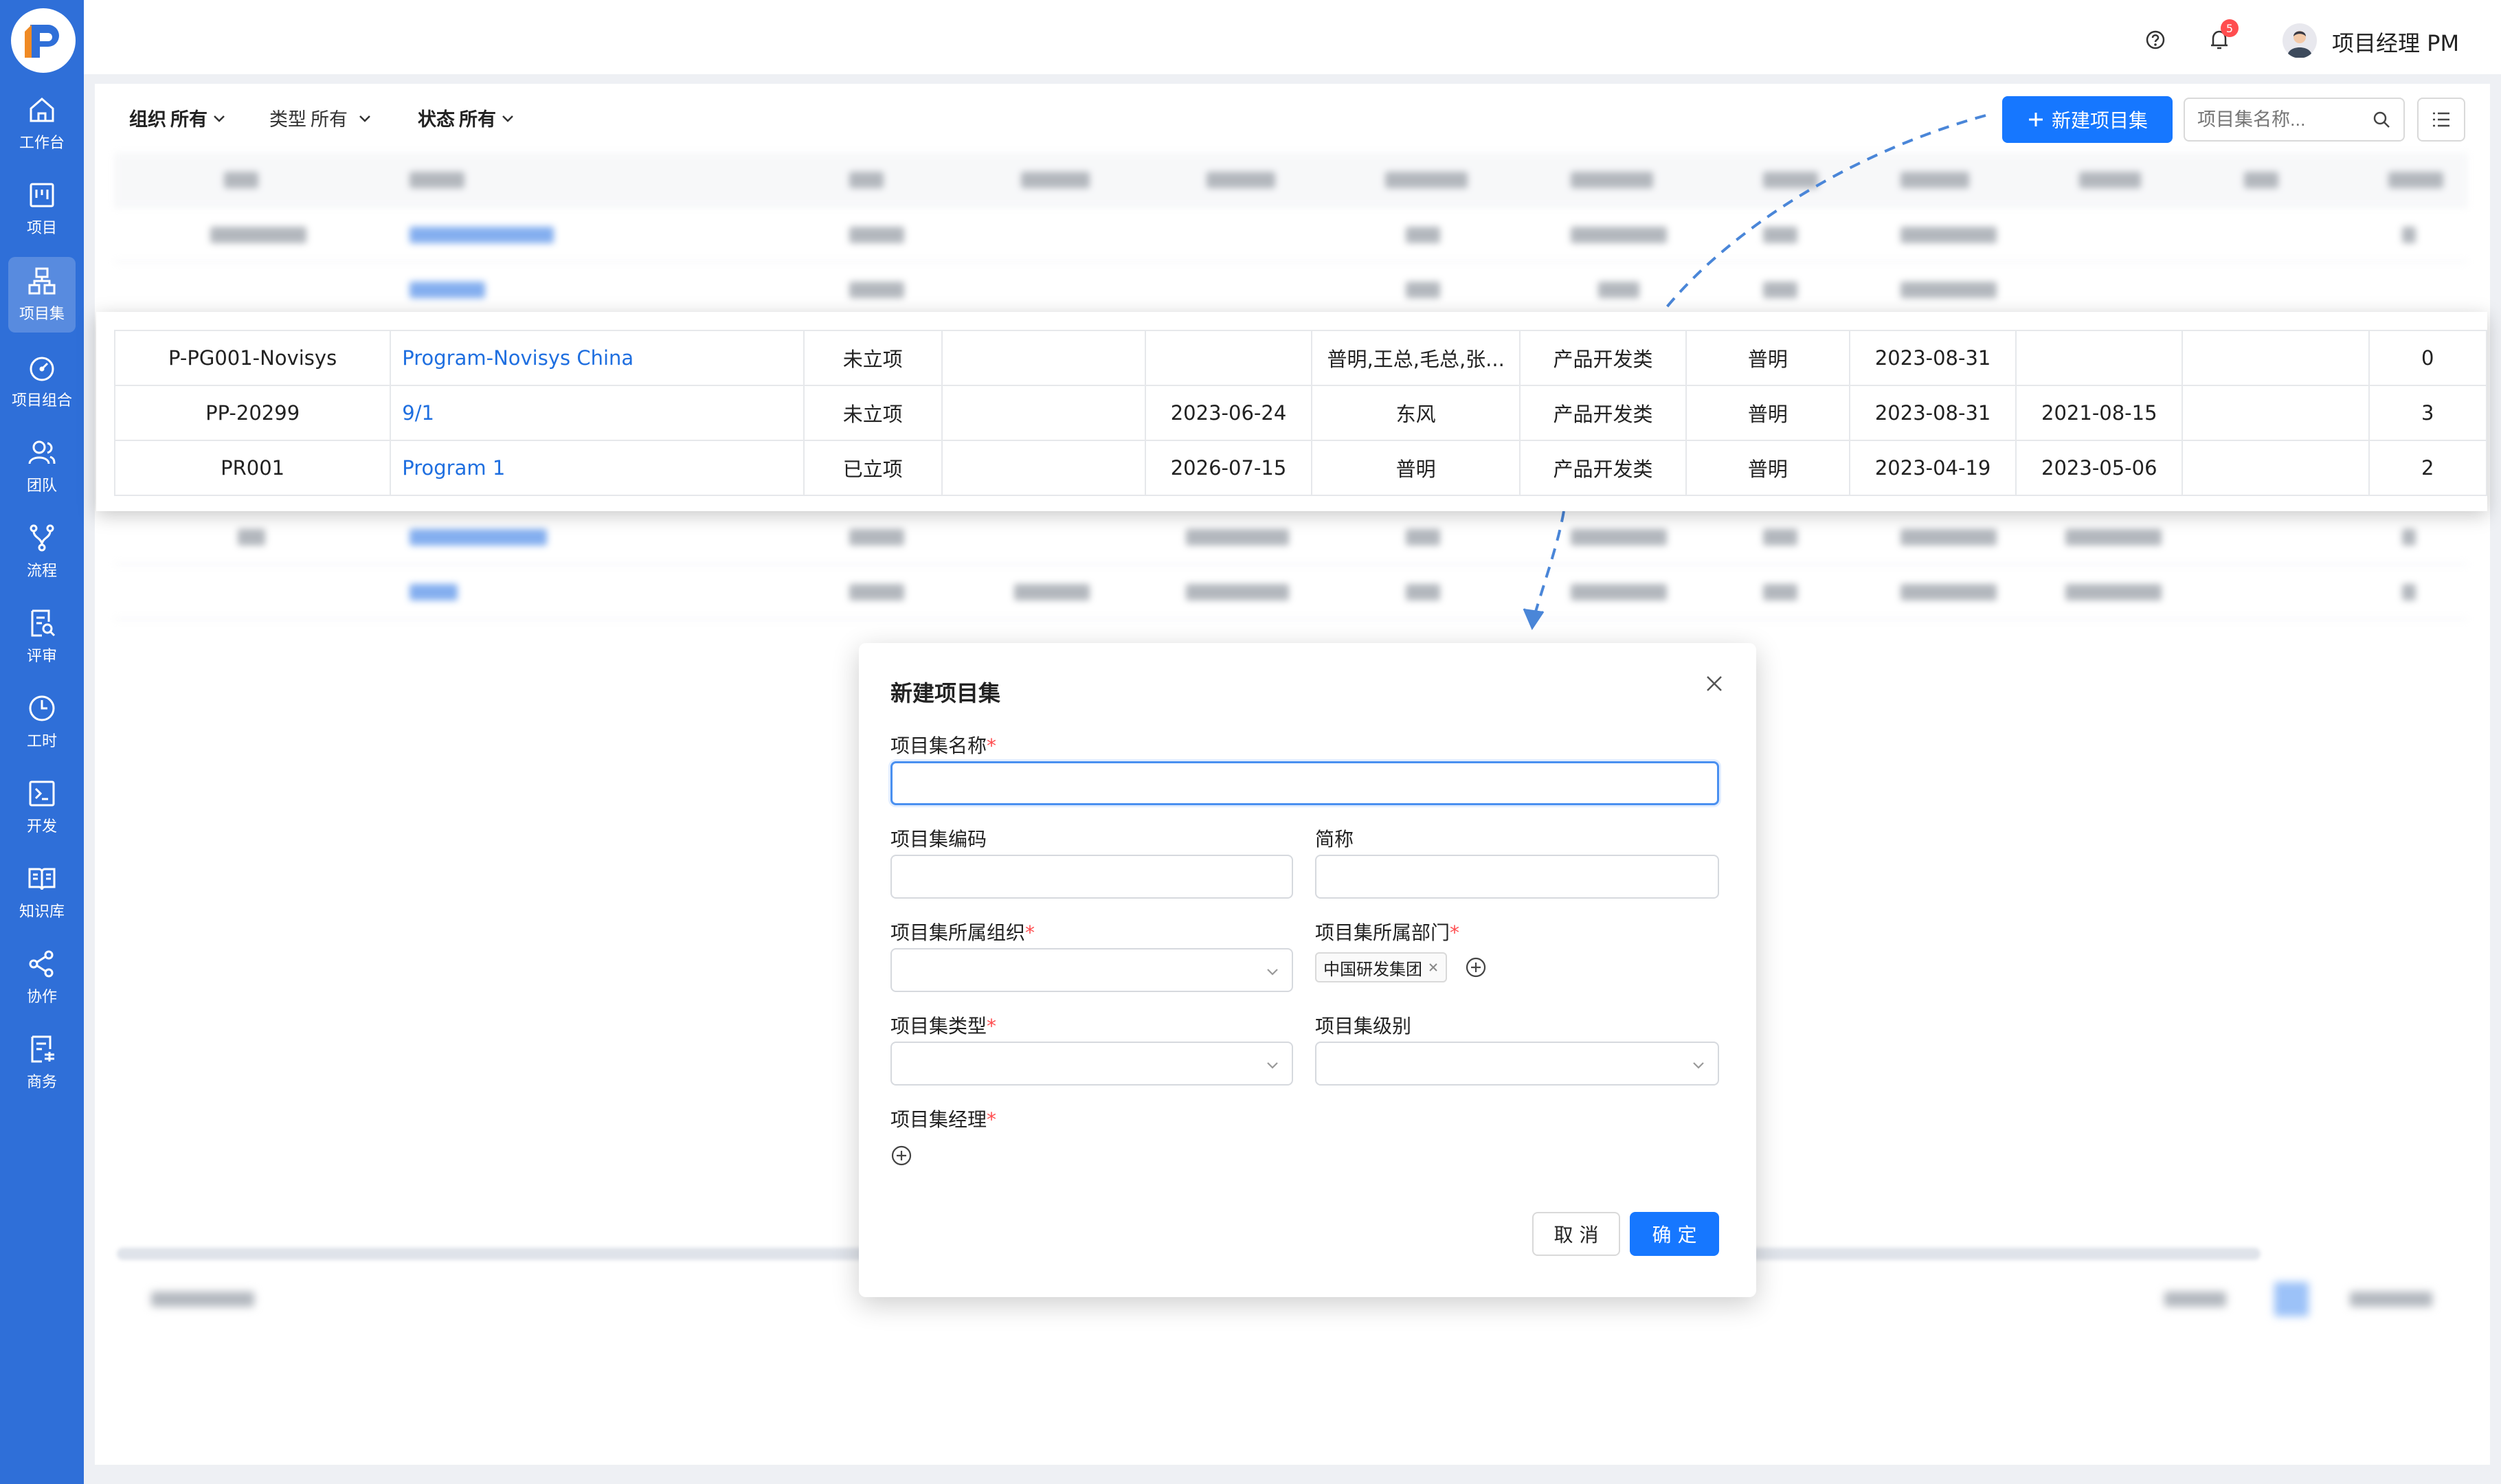  What do you see at coordinates (1517, 1064) in the screenshot?
I see `level-select` at bounding box center [1517, 1064].